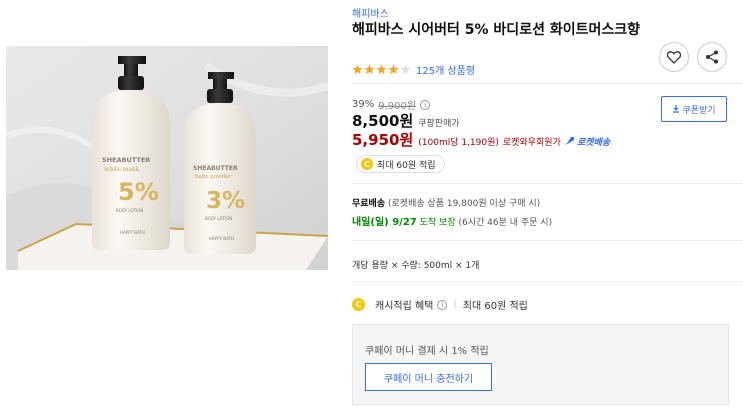 The image size is (743, 418). Describe the element at coordinates (540, 364) in the screenshot. I see `coupay-box: 쿠페이 머니 결제 시 1% 적립 쿠페이 머니 충전하기` at that location.